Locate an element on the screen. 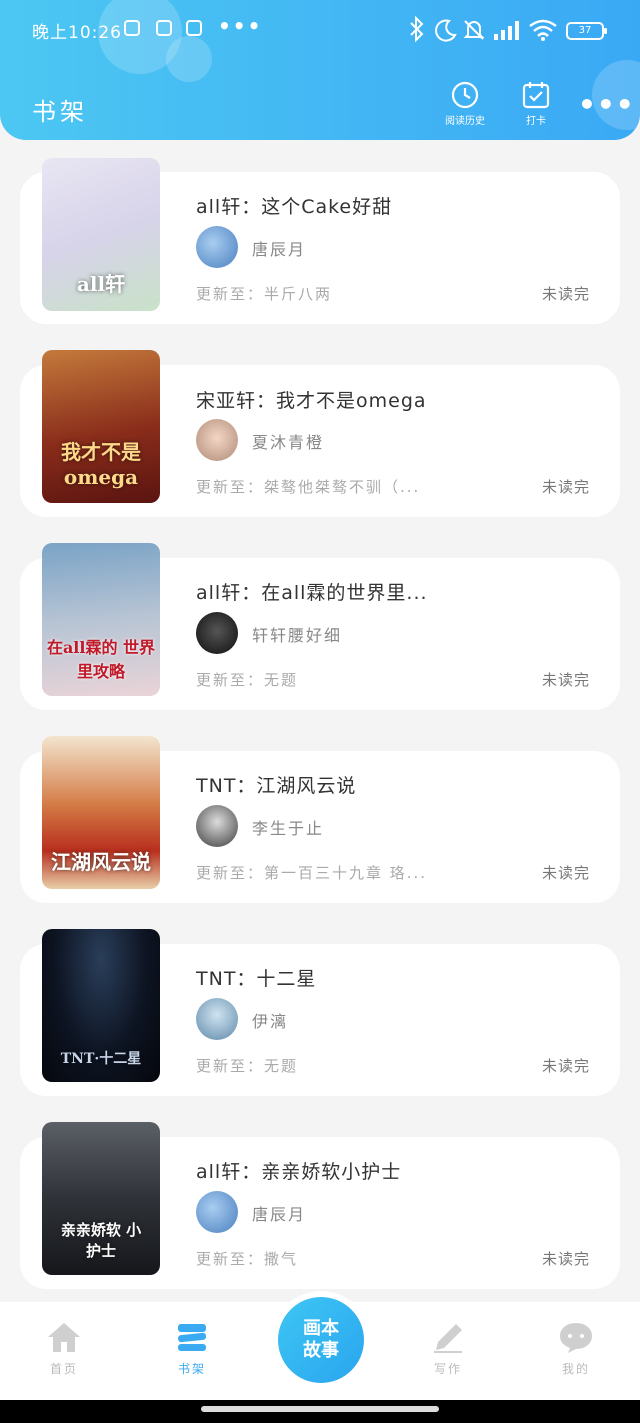  book-title: TNT：十二星 is located at coordinates (256, 977).